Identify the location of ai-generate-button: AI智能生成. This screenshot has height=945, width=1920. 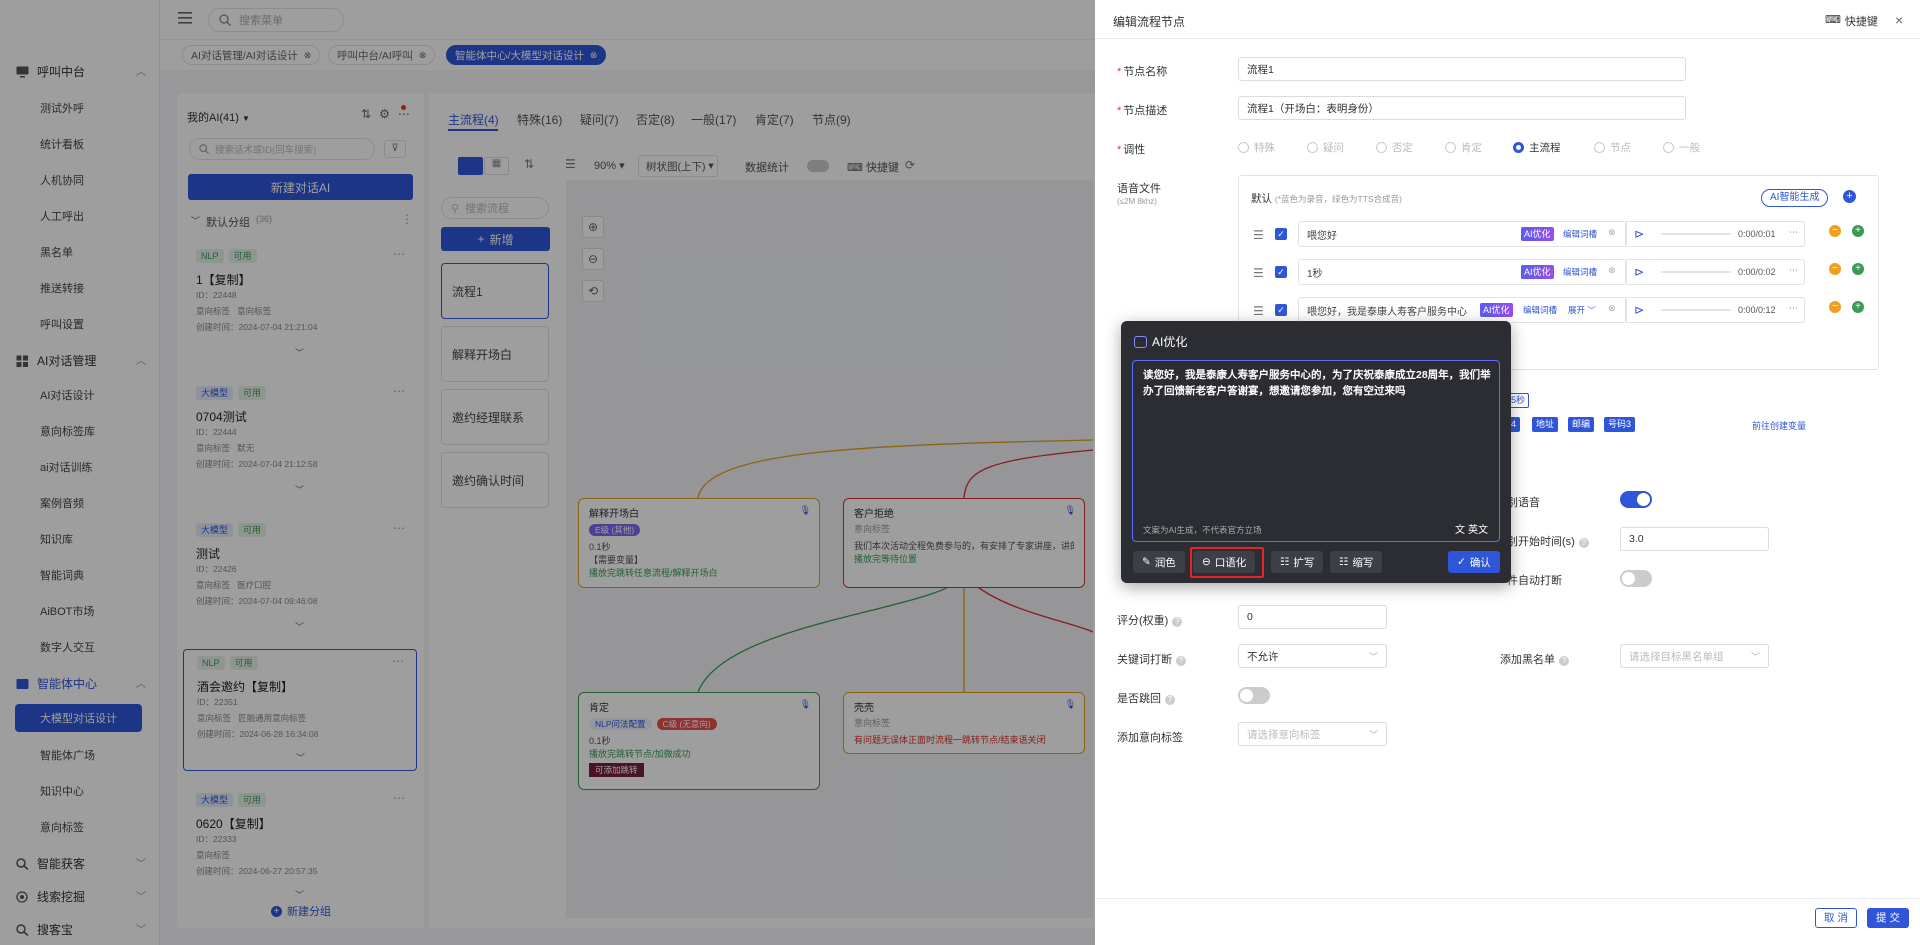
(1795, 198).